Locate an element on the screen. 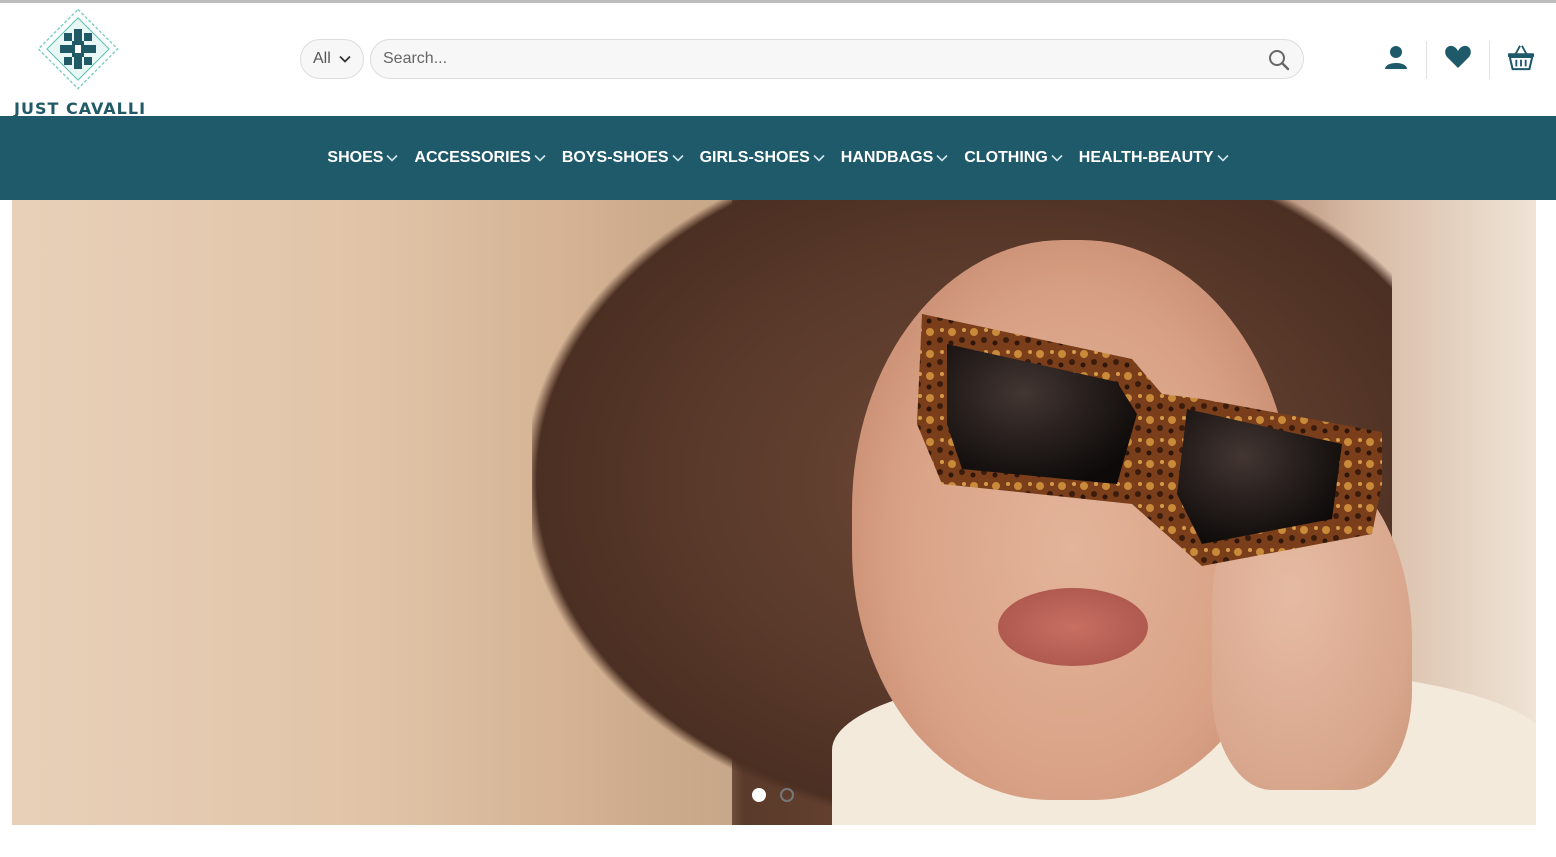 The height and width of the screenshot is (857, 1556). hero-image-lips is located at coordinates (1073, 627).